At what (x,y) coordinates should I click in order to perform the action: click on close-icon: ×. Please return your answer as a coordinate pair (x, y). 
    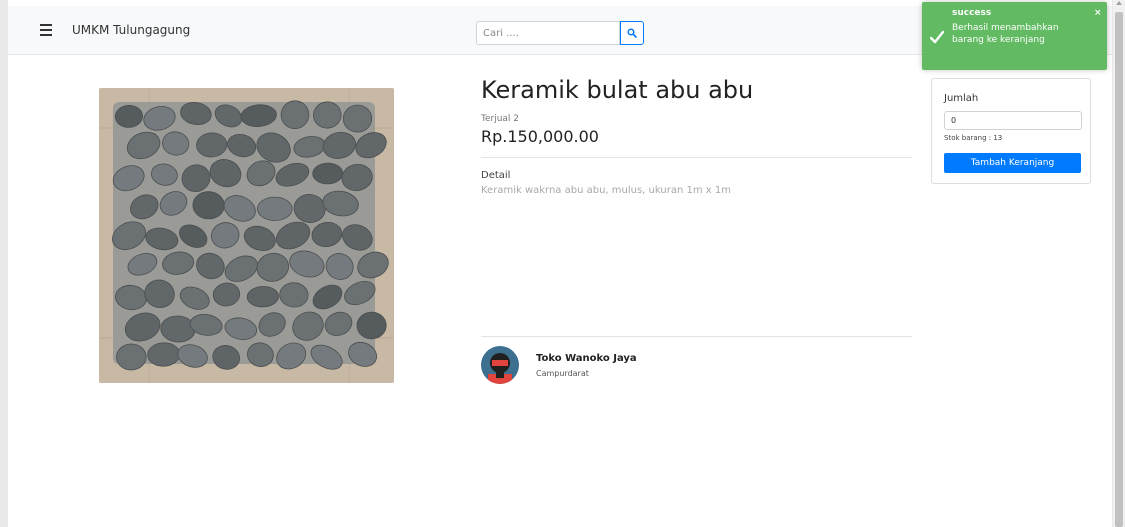
    Looking at the image, I should click on (1098, 13).